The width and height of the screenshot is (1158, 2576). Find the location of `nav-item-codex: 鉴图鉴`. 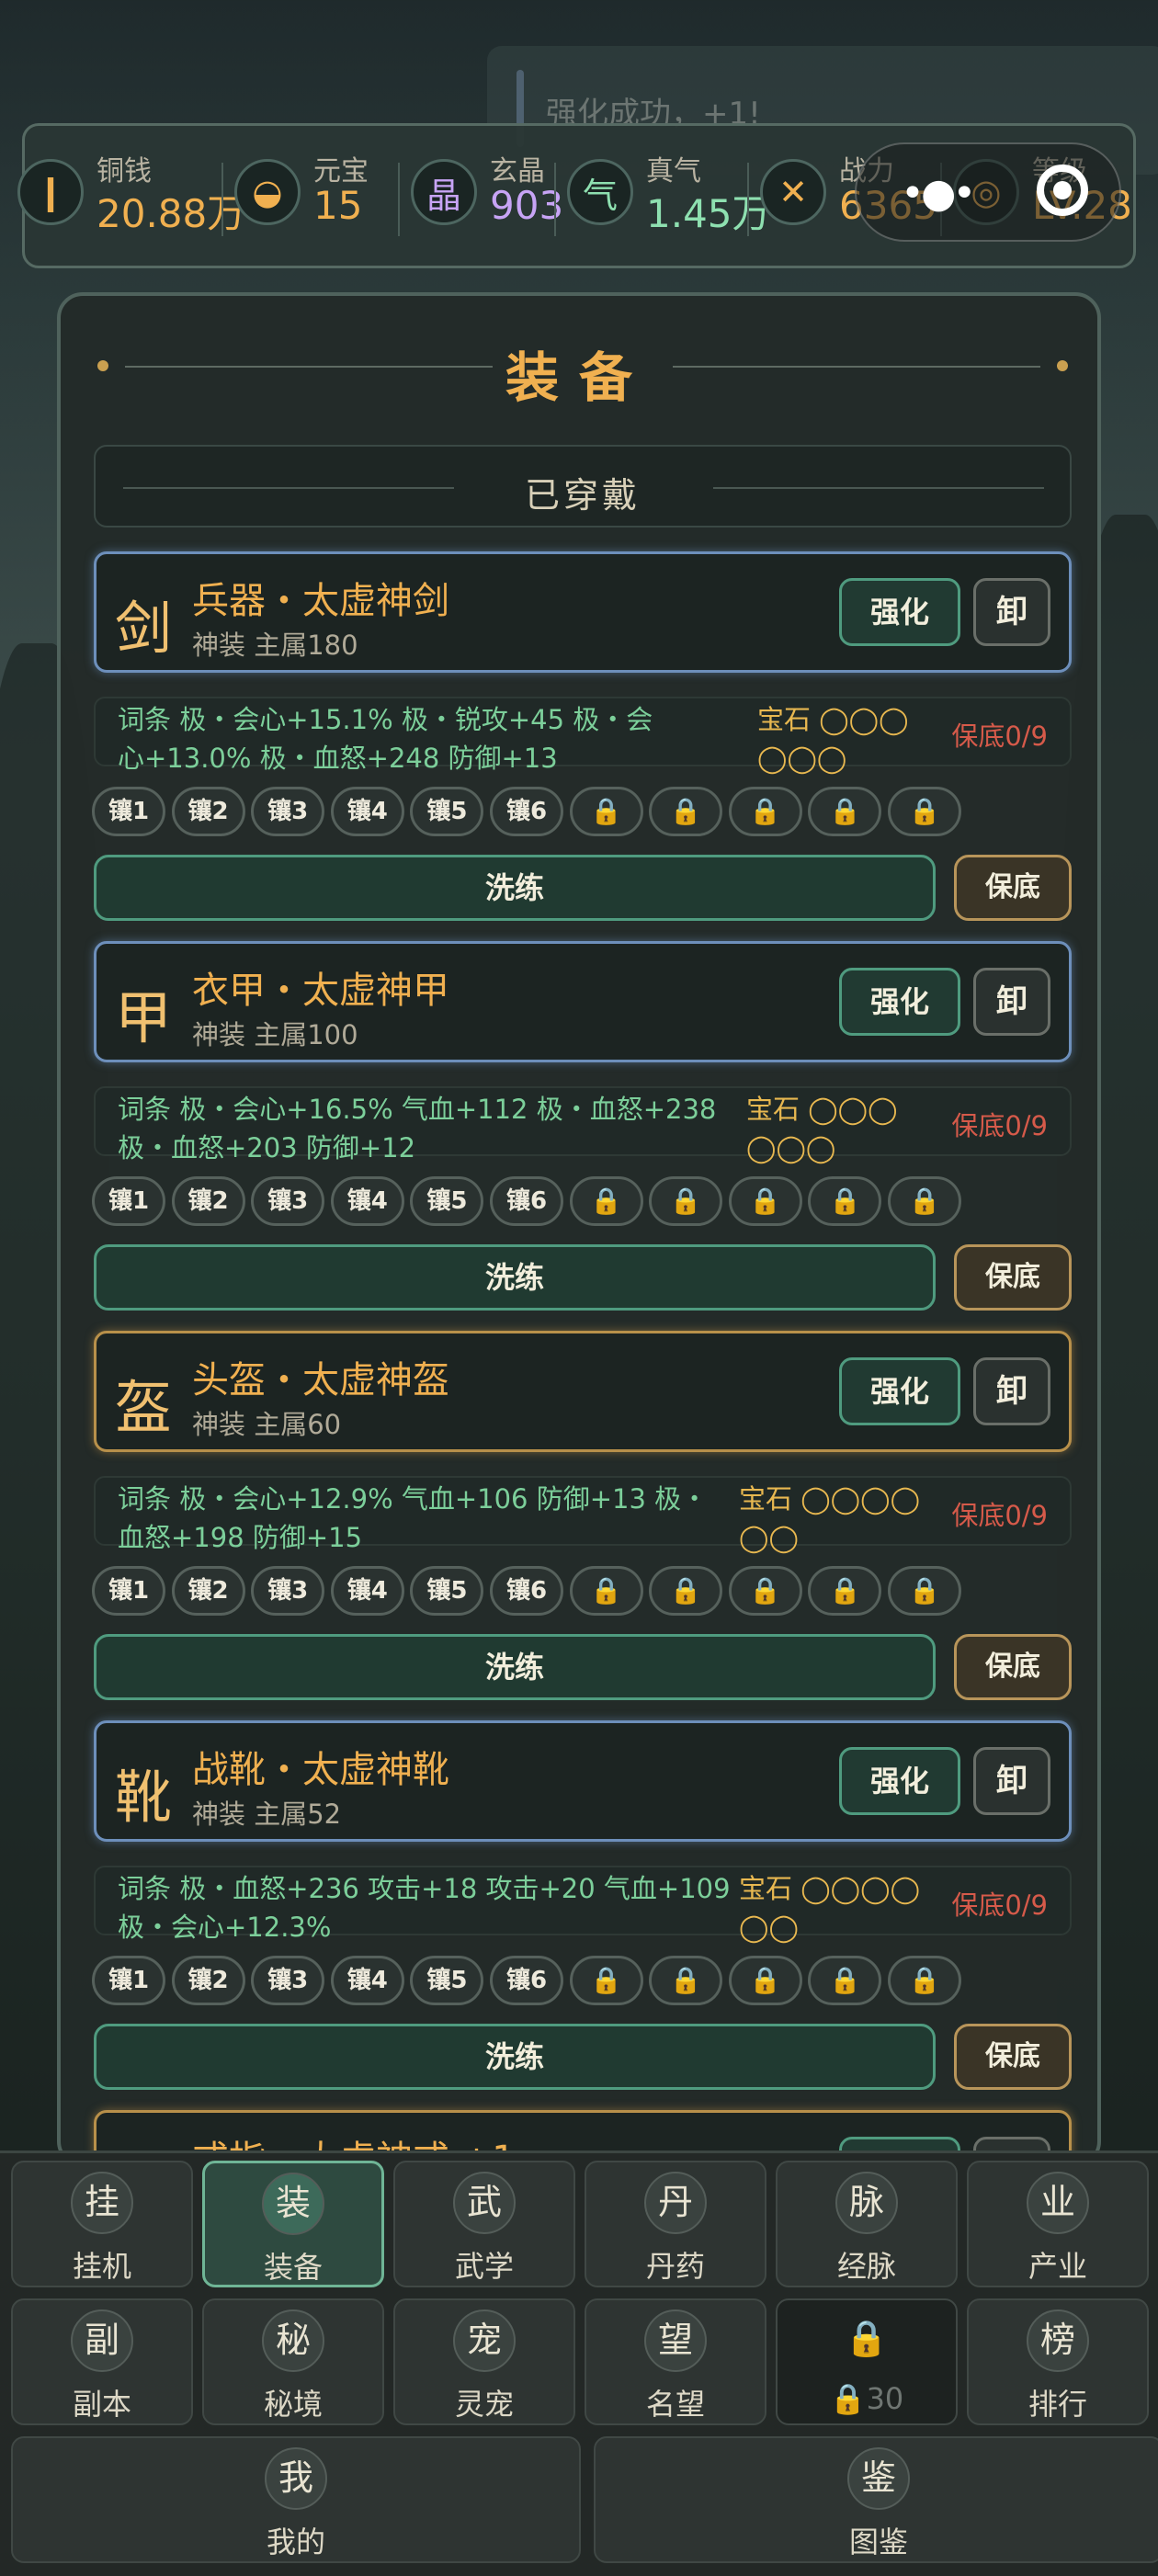

nav-item-codex: 鉴图鉴 is located at coordinates (876, 2499).